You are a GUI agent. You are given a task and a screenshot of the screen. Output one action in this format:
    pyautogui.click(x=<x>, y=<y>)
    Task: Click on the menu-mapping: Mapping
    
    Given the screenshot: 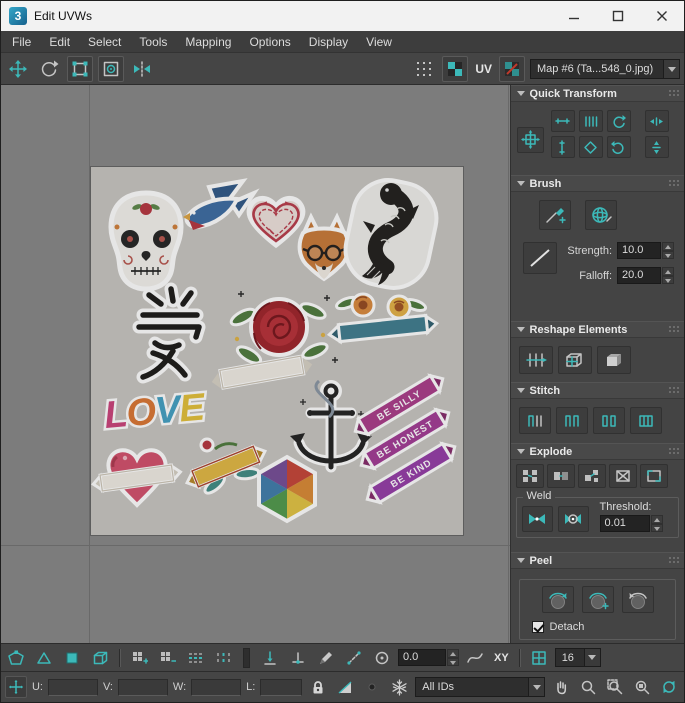 What is the action you would take?
    pyautogui.click(x=208, y=42)
    